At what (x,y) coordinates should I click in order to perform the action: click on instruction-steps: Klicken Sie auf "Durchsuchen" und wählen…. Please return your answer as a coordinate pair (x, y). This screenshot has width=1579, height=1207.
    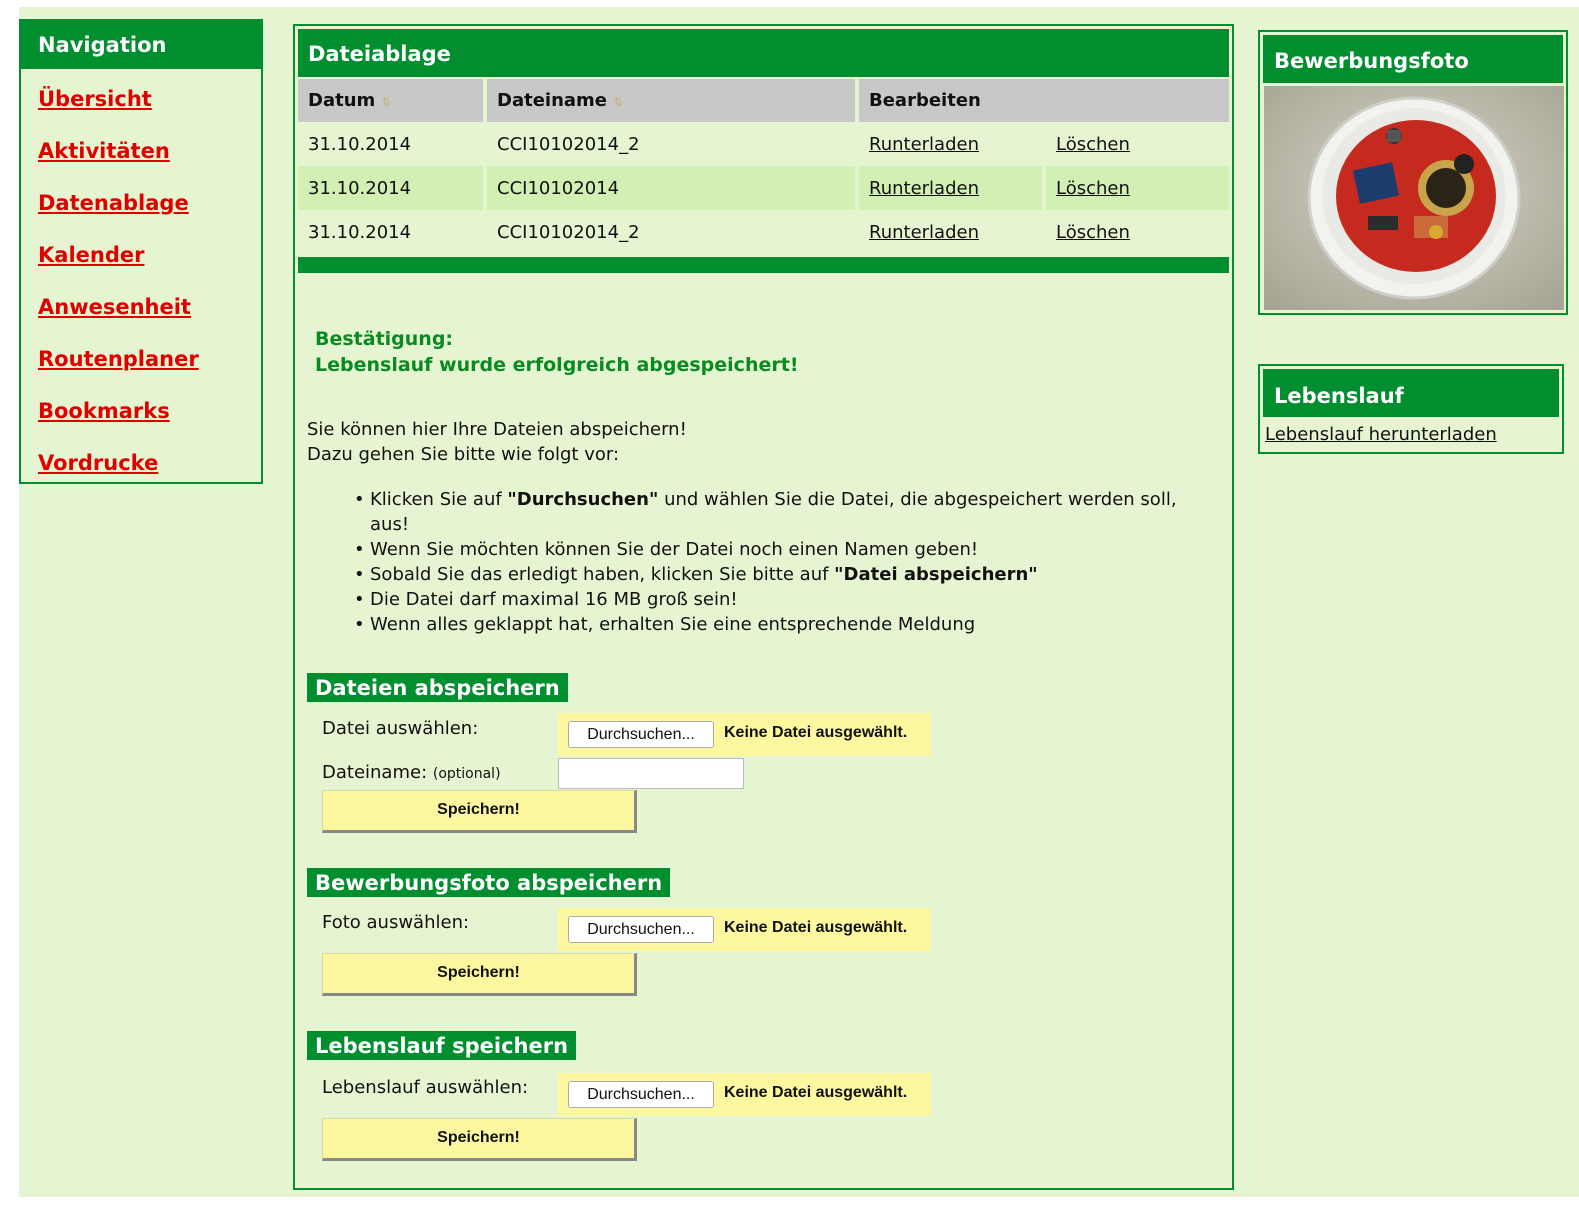
    Looking at the image, I should click on (777, 562).